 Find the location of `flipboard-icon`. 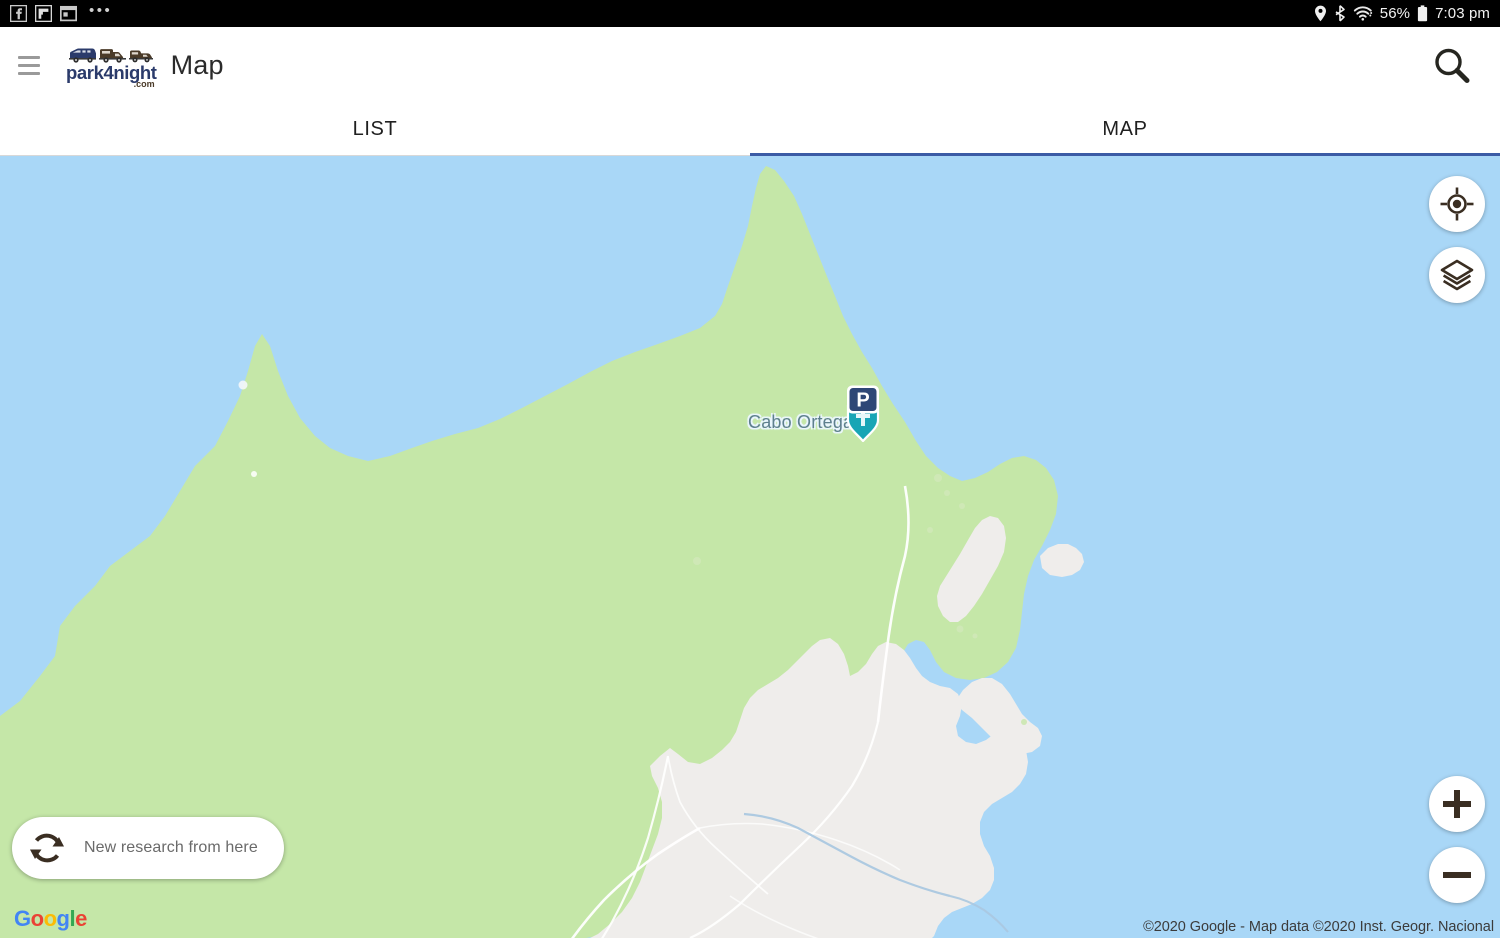

flipboard-icon is located at coordinates (43, 13).